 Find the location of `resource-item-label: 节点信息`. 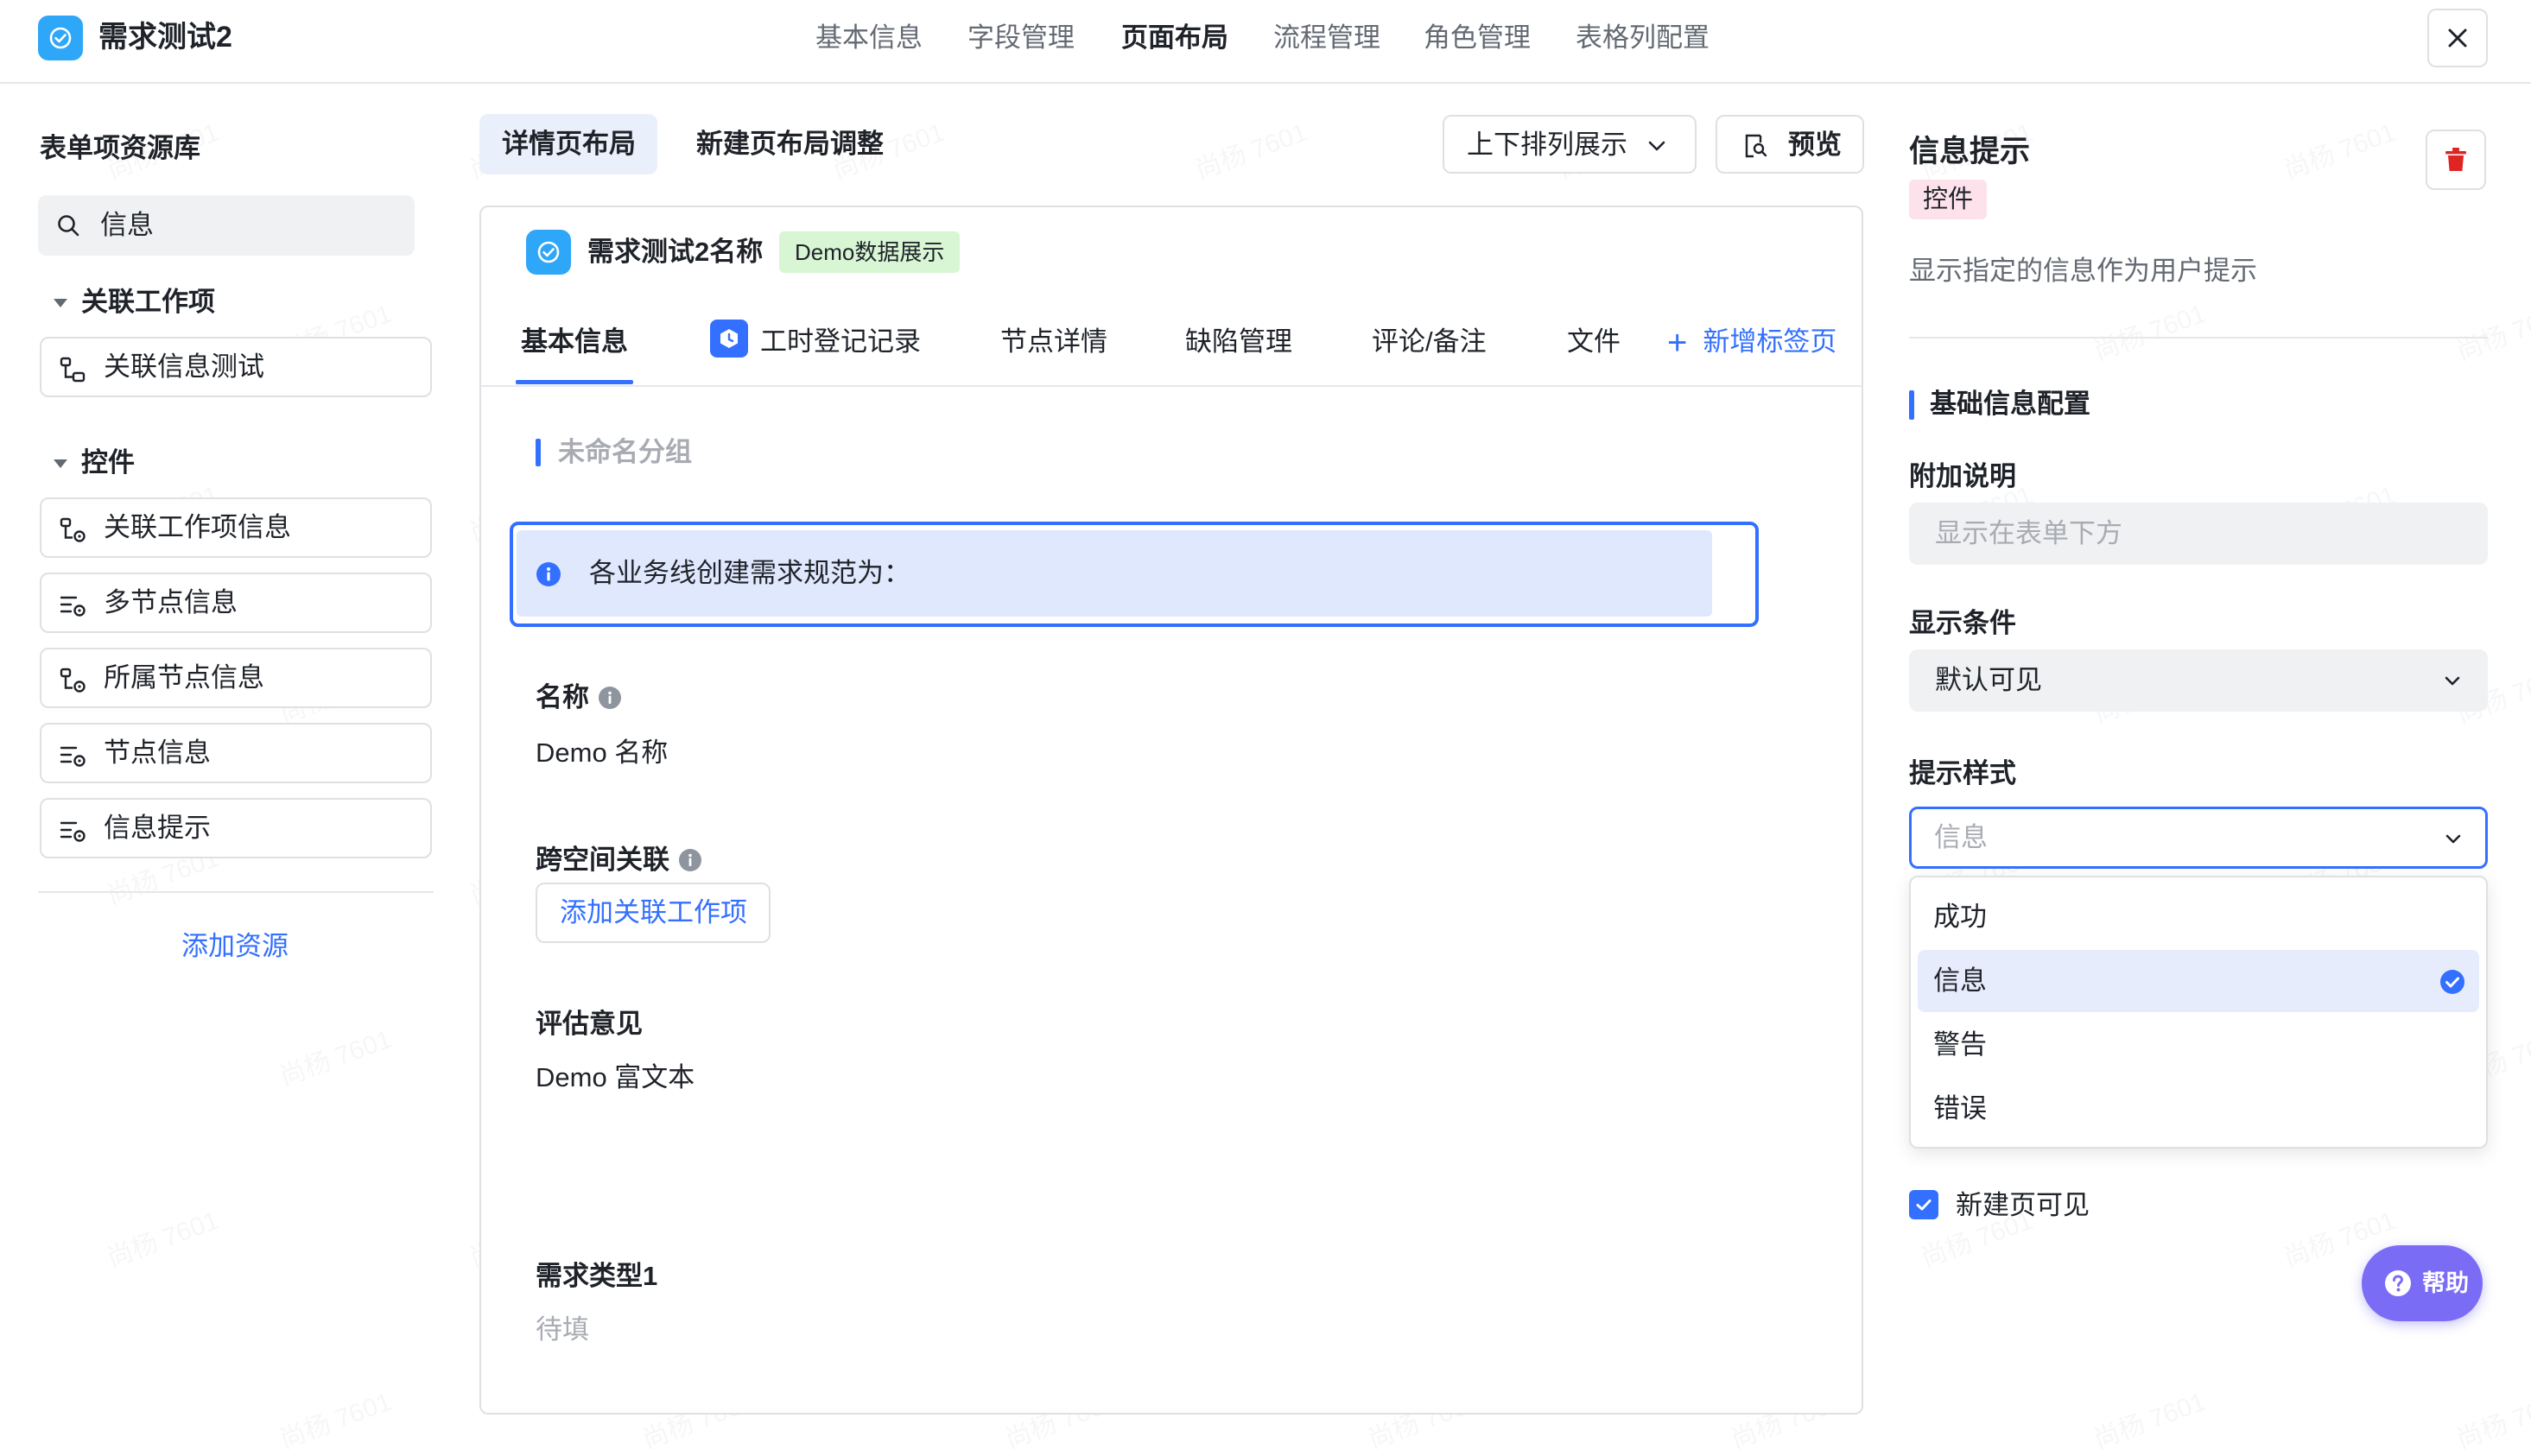

resource-item-label: 节点信息 is located at coordinates (158, 752).